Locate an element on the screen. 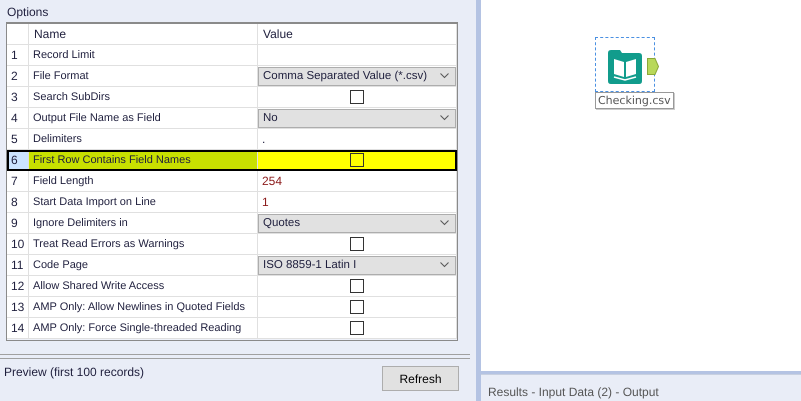 The width and height of the screenshot is (801, 401). table-row: 10 Treat Read Errors as Warnings is located at coordinates (232, 244).